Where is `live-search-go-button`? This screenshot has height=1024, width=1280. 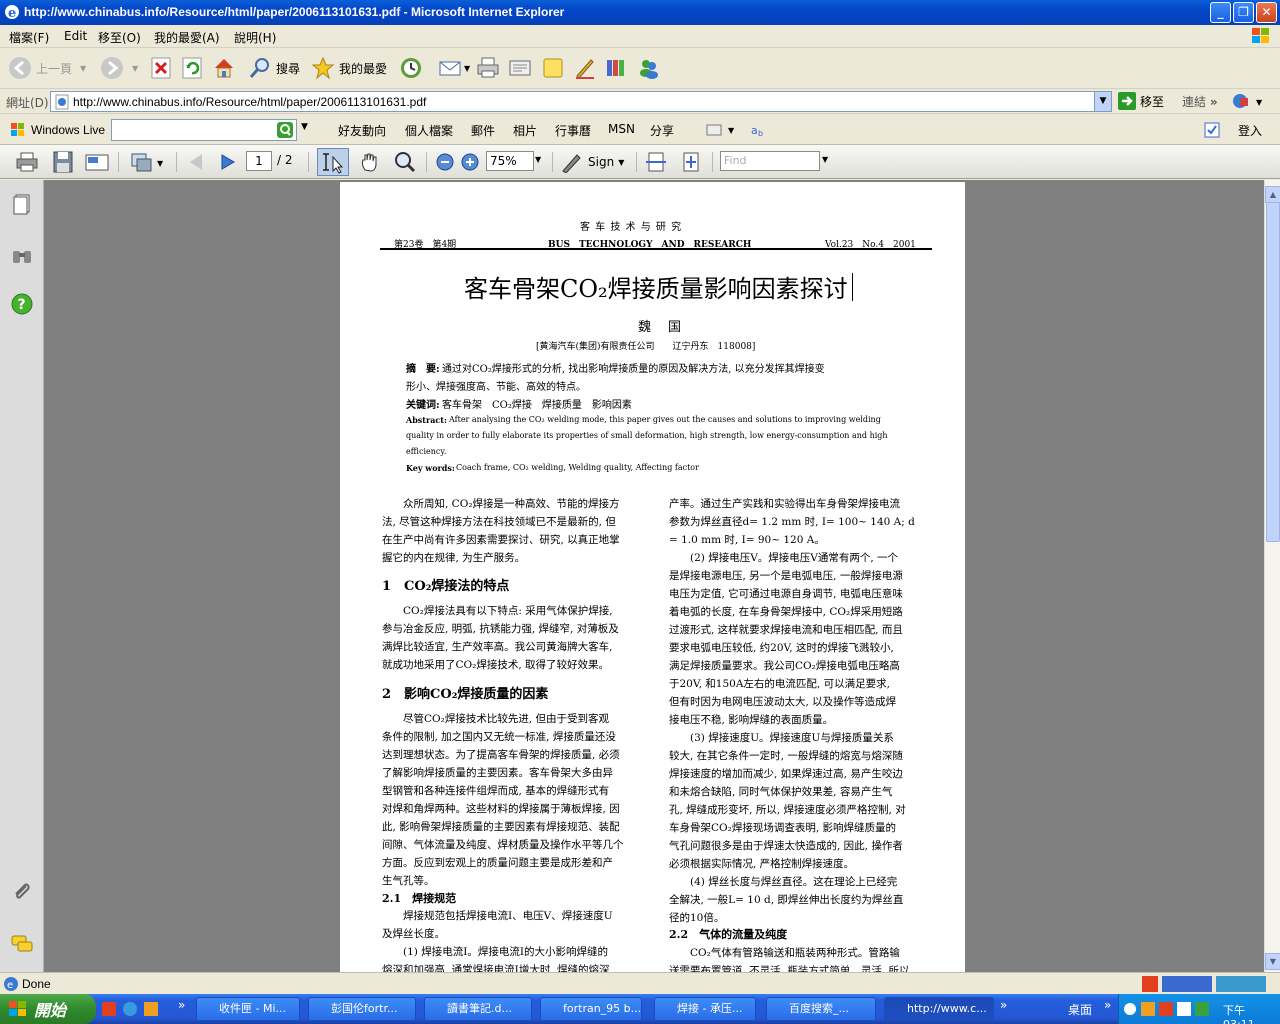
live-search-go-button is located at coordinates (285, 130).